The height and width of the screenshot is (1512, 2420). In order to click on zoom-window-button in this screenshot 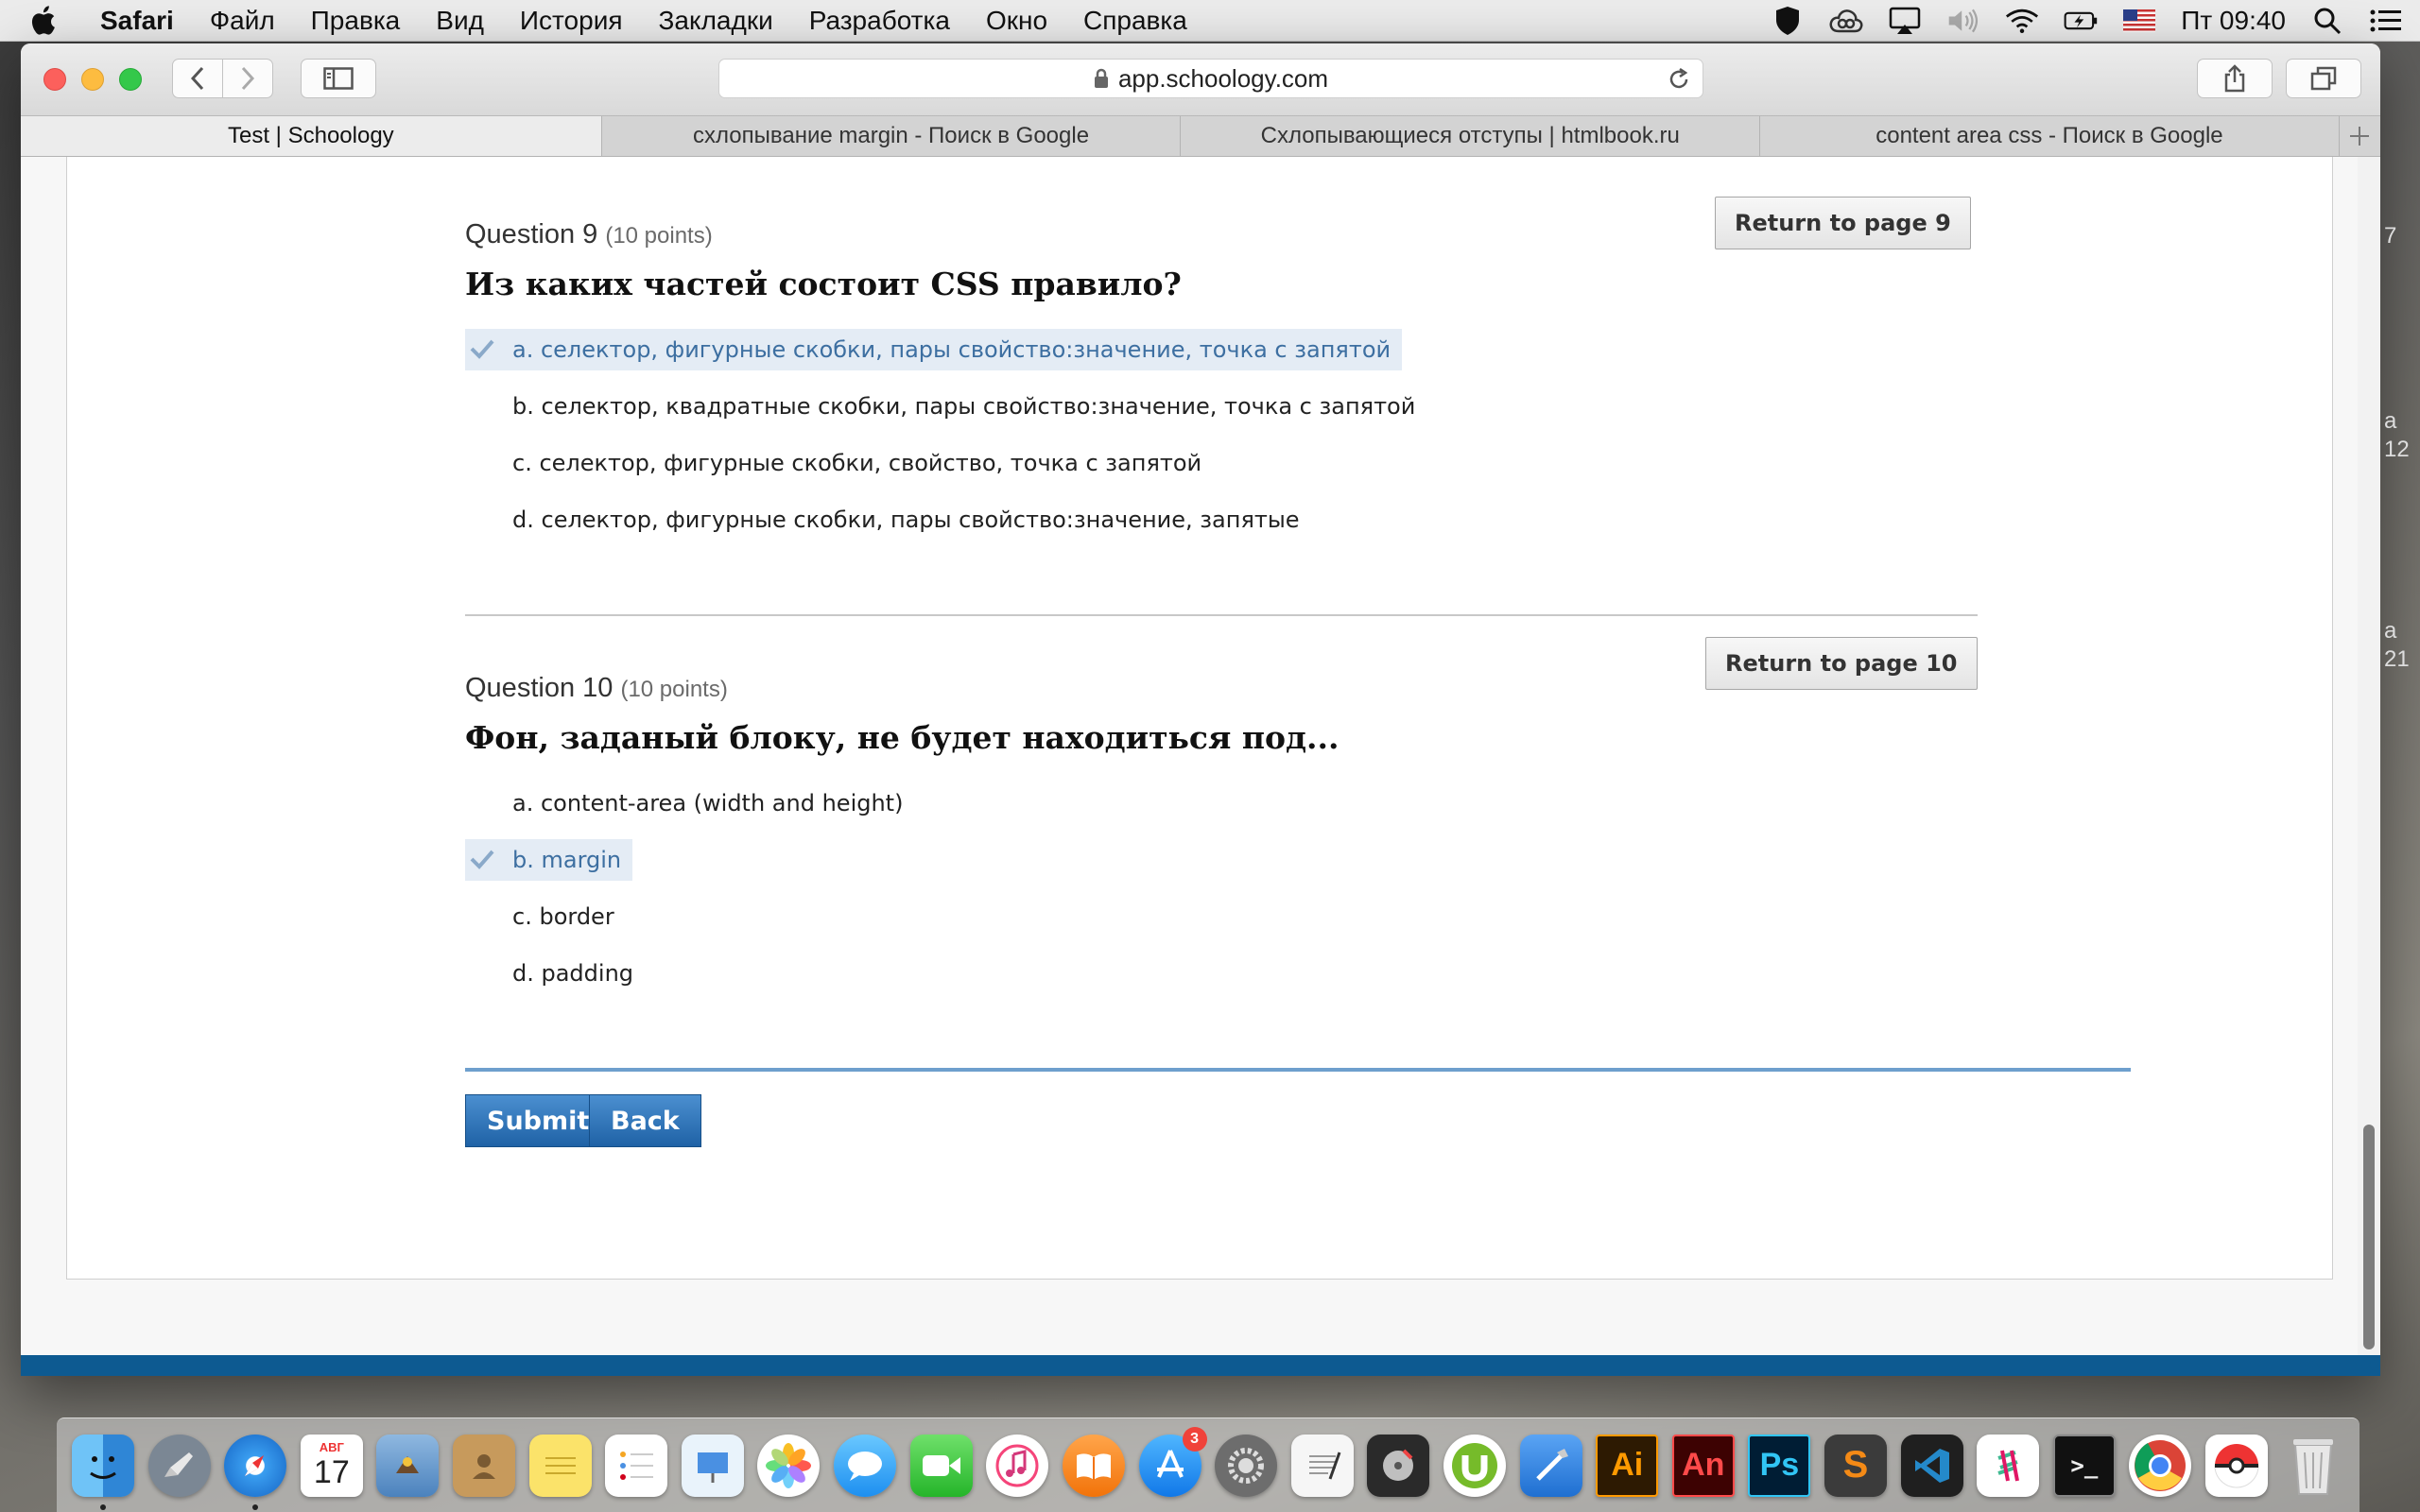, I will do `click(130, 79)`.